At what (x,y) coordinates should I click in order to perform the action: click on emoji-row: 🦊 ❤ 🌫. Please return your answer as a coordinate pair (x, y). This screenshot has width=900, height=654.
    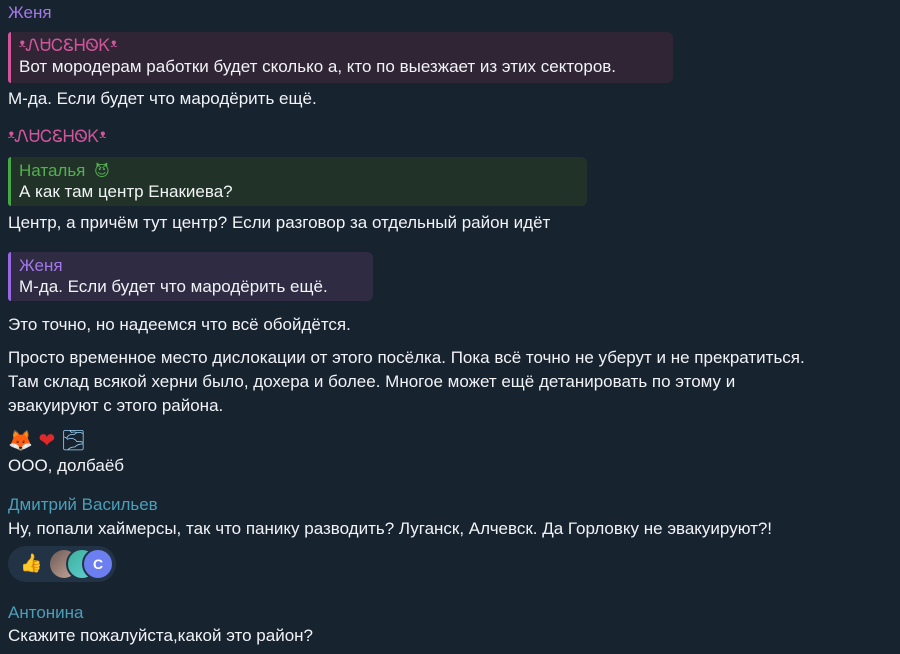
    Looking at the image, I should click on (47, 440).